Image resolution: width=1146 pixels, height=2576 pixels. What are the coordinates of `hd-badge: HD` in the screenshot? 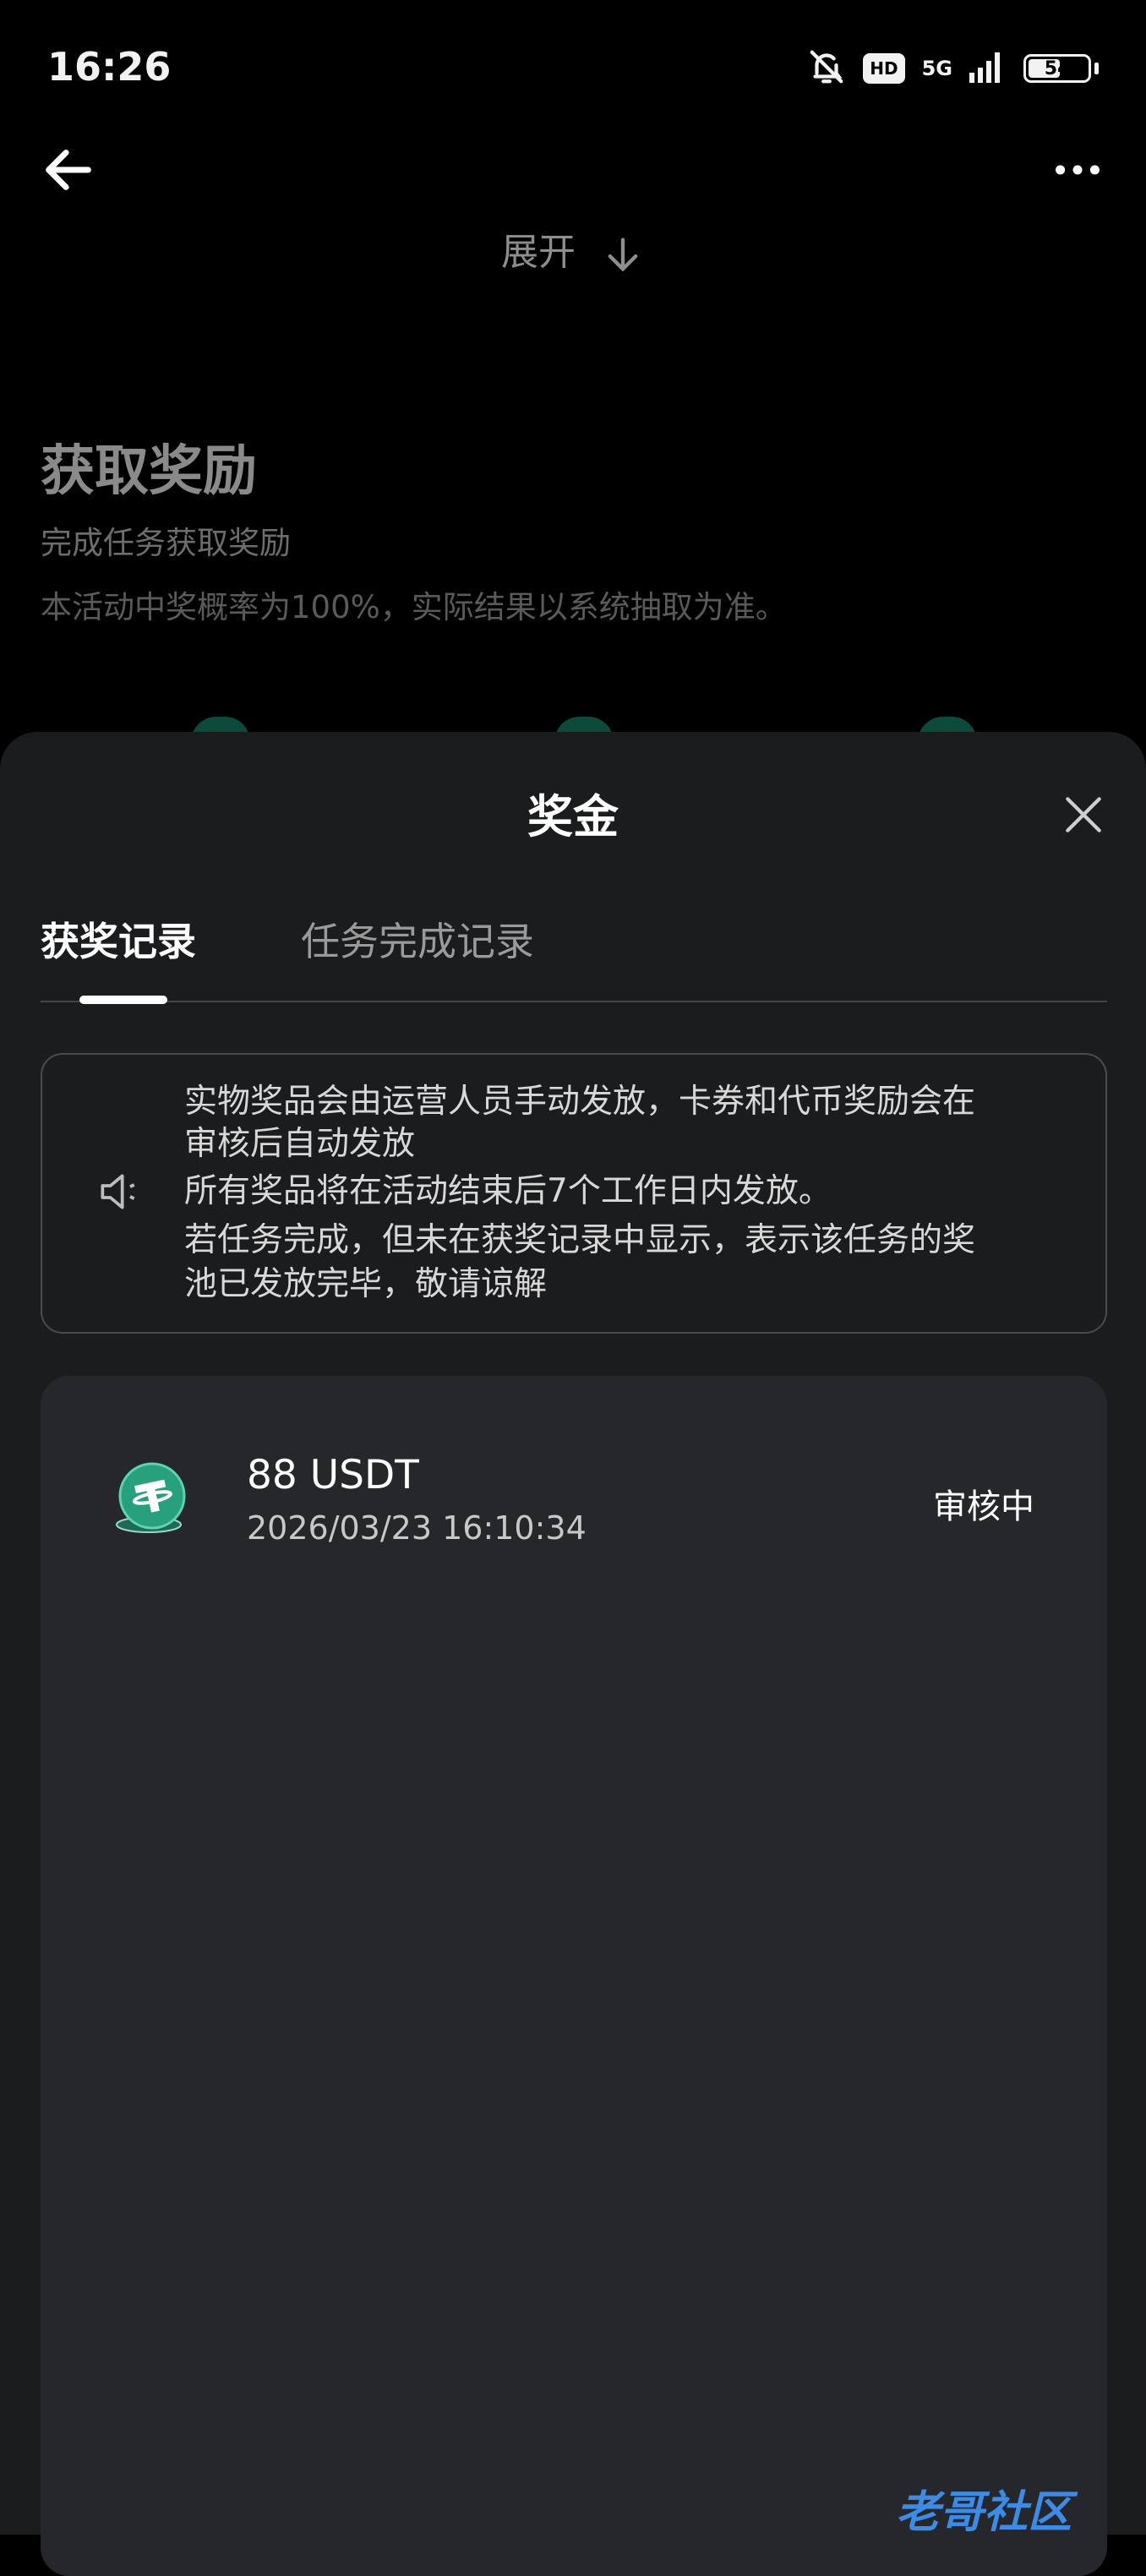 It's located at (884, 68).